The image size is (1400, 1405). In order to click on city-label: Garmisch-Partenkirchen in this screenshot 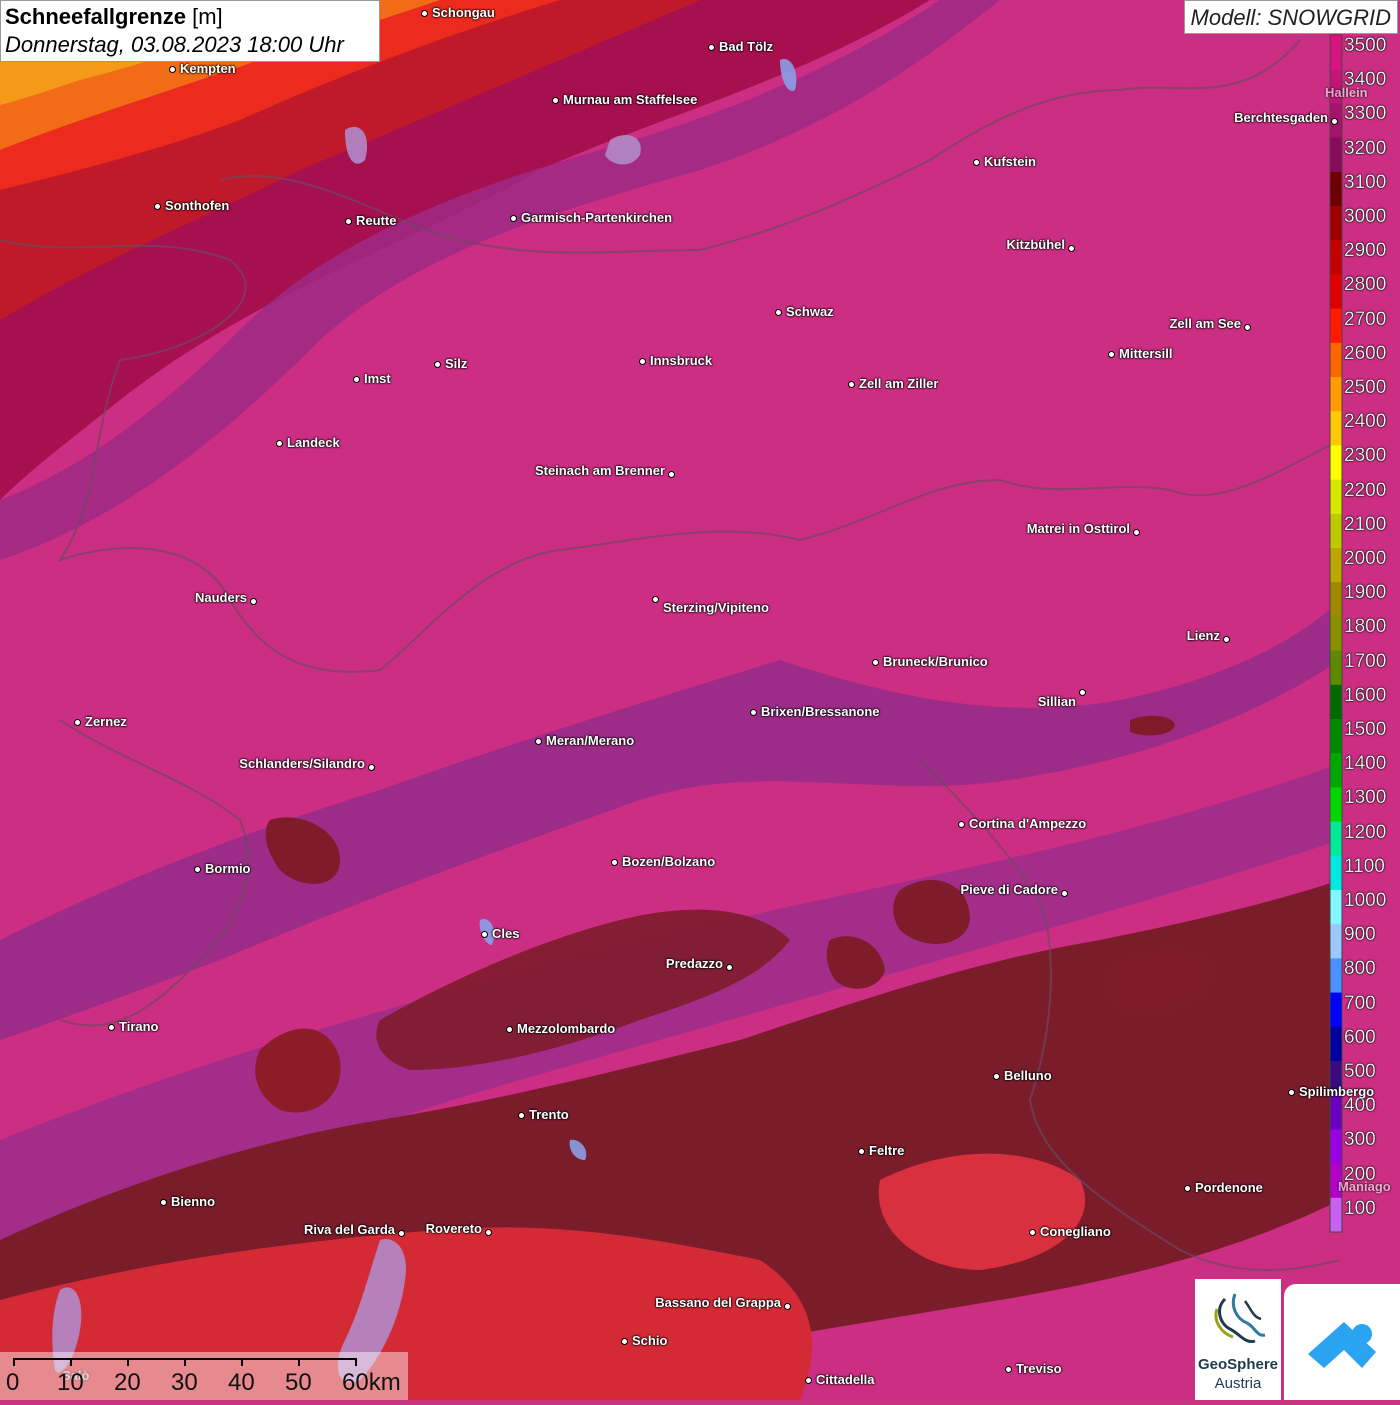, I will do `click(597, 217)`.